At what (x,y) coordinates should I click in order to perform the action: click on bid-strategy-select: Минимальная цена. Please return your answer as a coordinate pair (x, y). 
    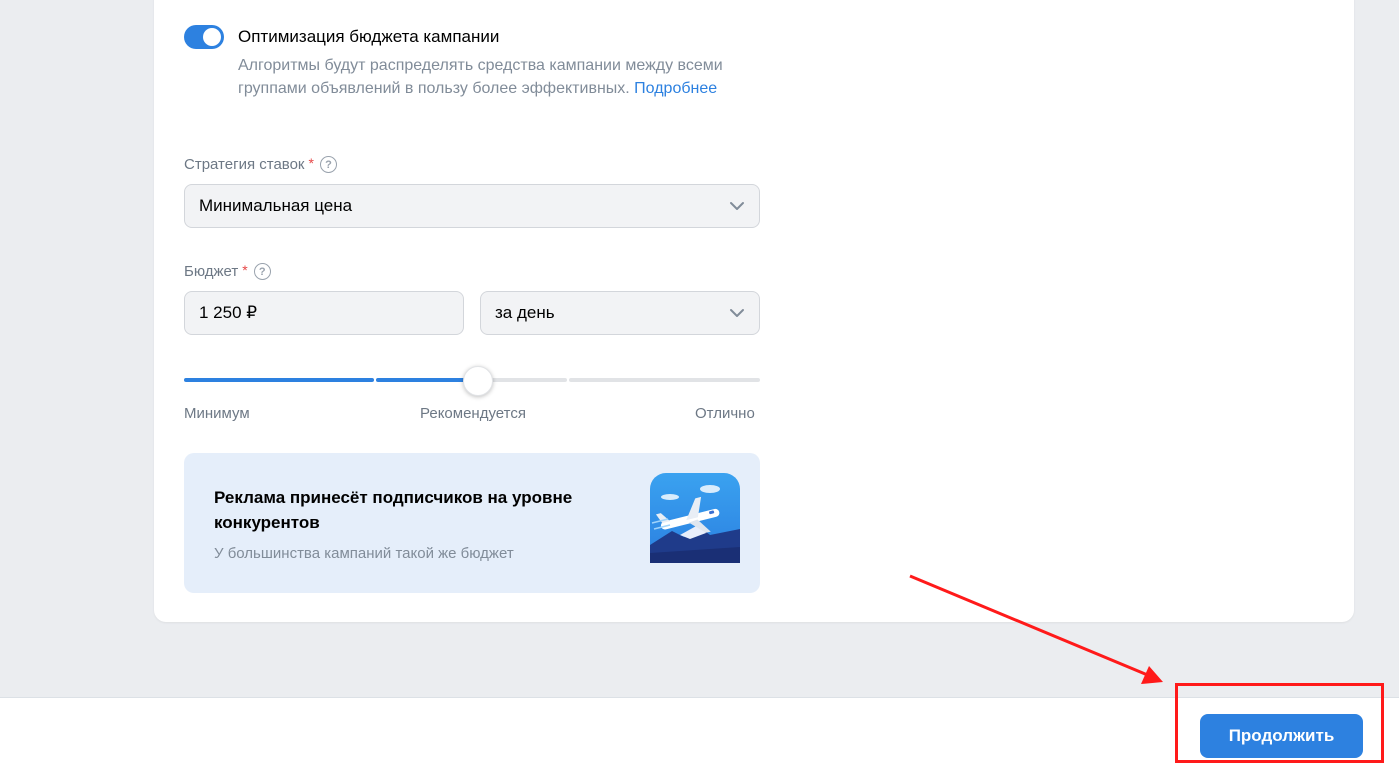
    Looking at the image, I should click on (472, 206).